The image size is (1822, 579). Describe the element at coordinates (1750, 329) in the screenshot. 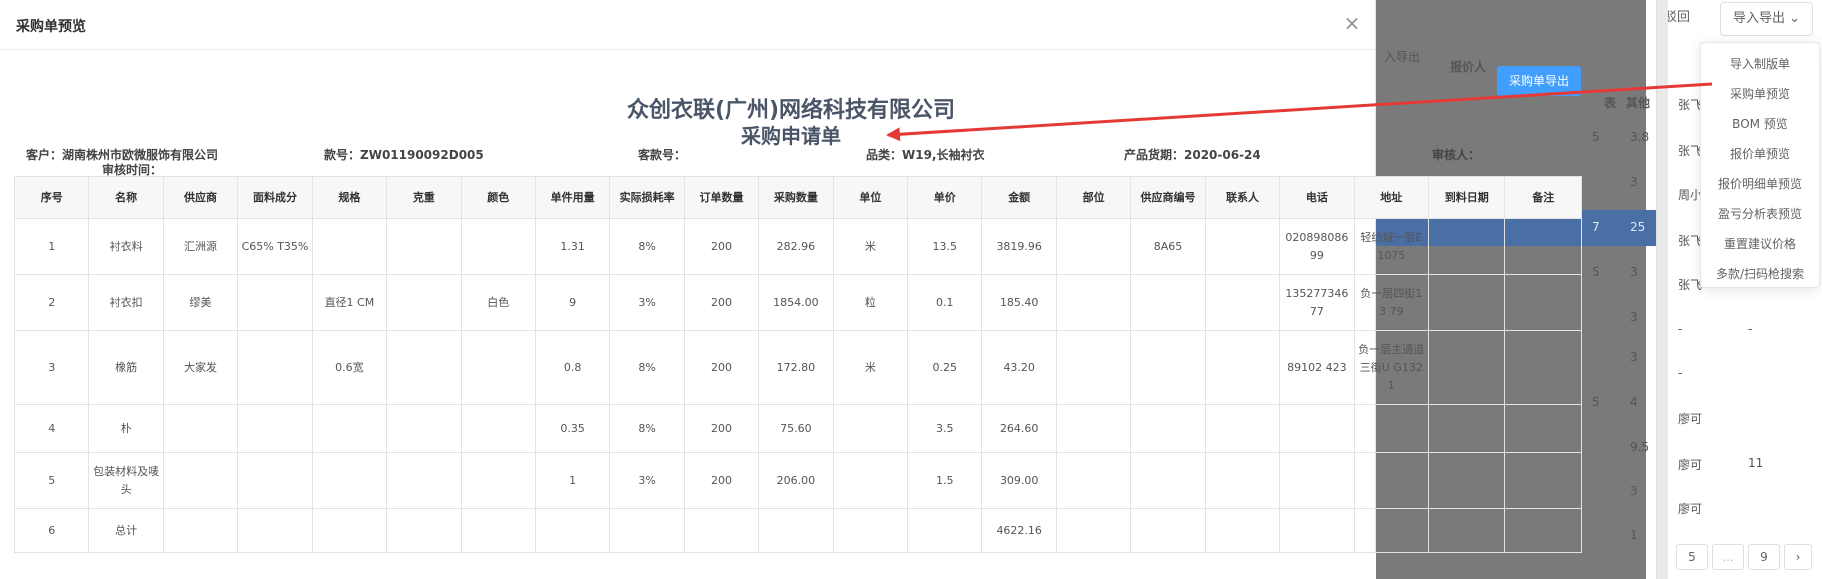

I see `bg-name-extra: -` at that location.